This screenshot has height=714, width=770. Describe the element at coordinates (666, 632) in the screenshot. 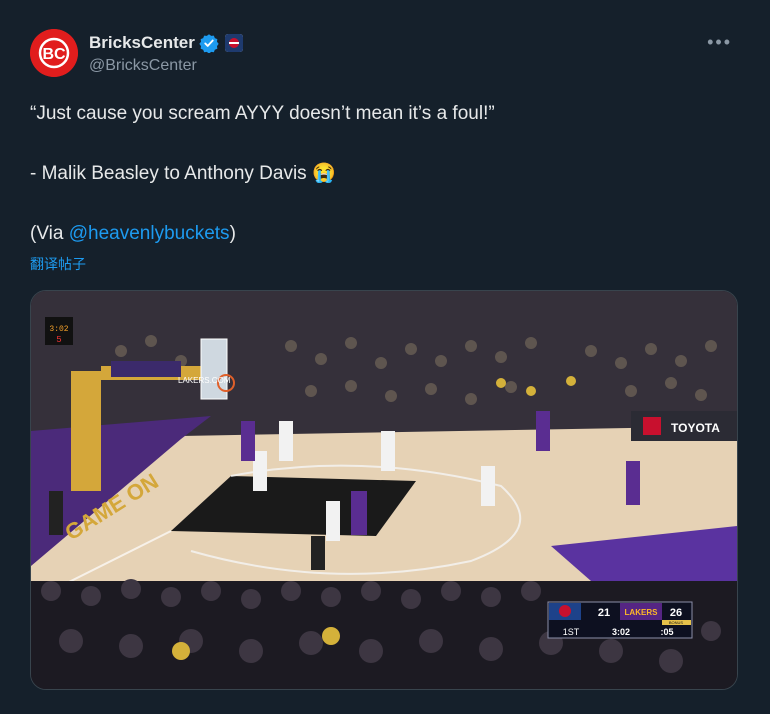

I see `svg-text: :05` at that location.